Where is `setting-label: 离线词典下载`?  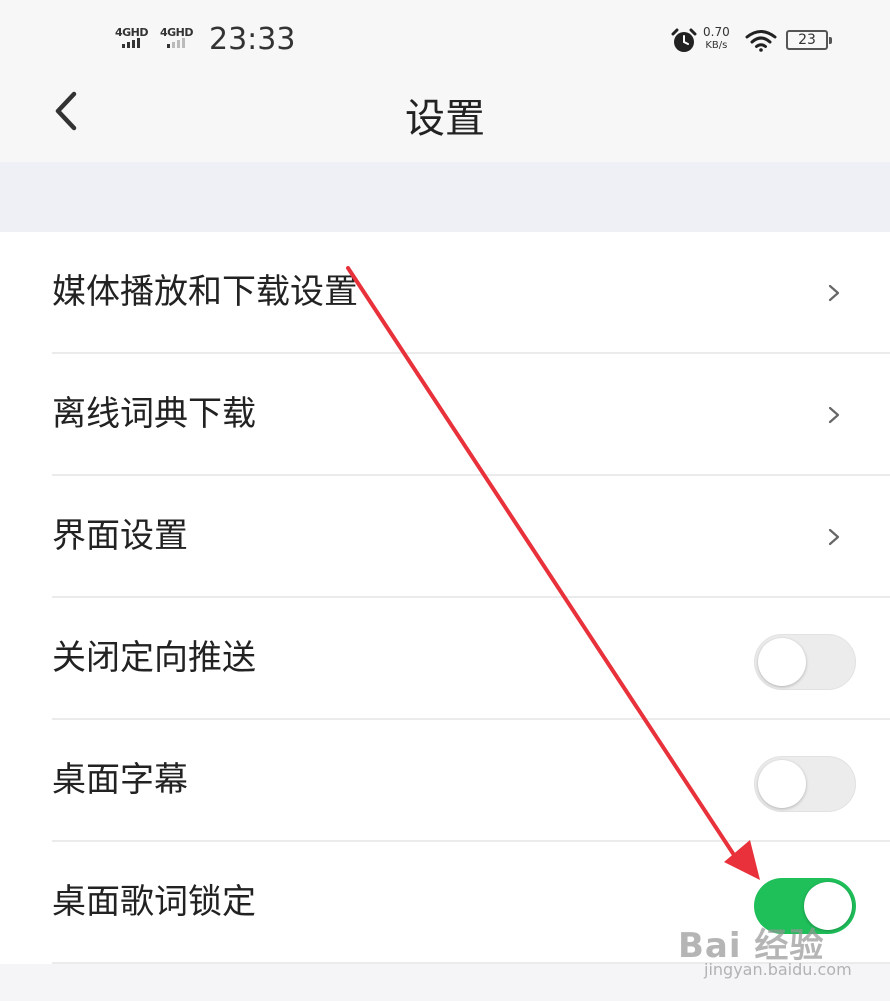
setting-label: 离线词典下载 is located at coordinates (154, 414).